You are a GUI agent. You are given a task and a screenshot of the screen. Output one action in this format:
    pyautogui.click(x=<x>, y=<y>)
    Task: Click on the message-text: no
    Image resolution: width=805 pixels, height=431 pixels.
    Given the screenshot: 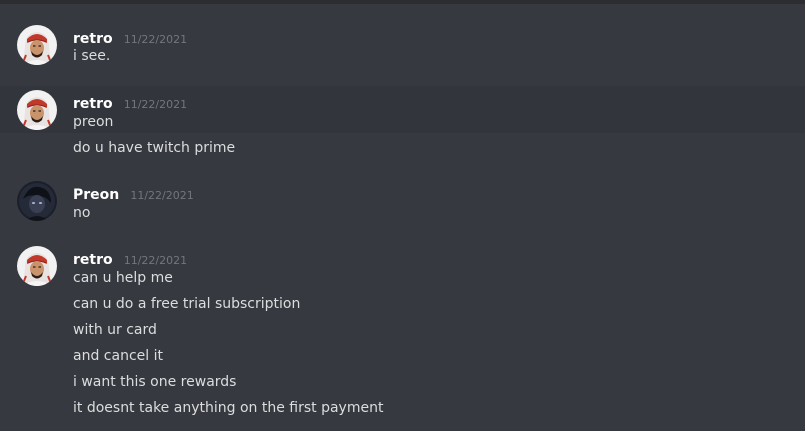 What is the action you would take?
    pyautogui.click(x=82, y=213)
    